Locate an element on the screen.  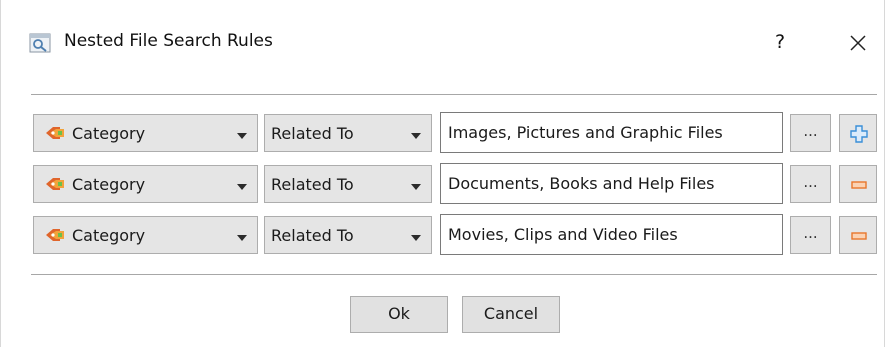
search-window-icon is located at coordinates (40, 43).